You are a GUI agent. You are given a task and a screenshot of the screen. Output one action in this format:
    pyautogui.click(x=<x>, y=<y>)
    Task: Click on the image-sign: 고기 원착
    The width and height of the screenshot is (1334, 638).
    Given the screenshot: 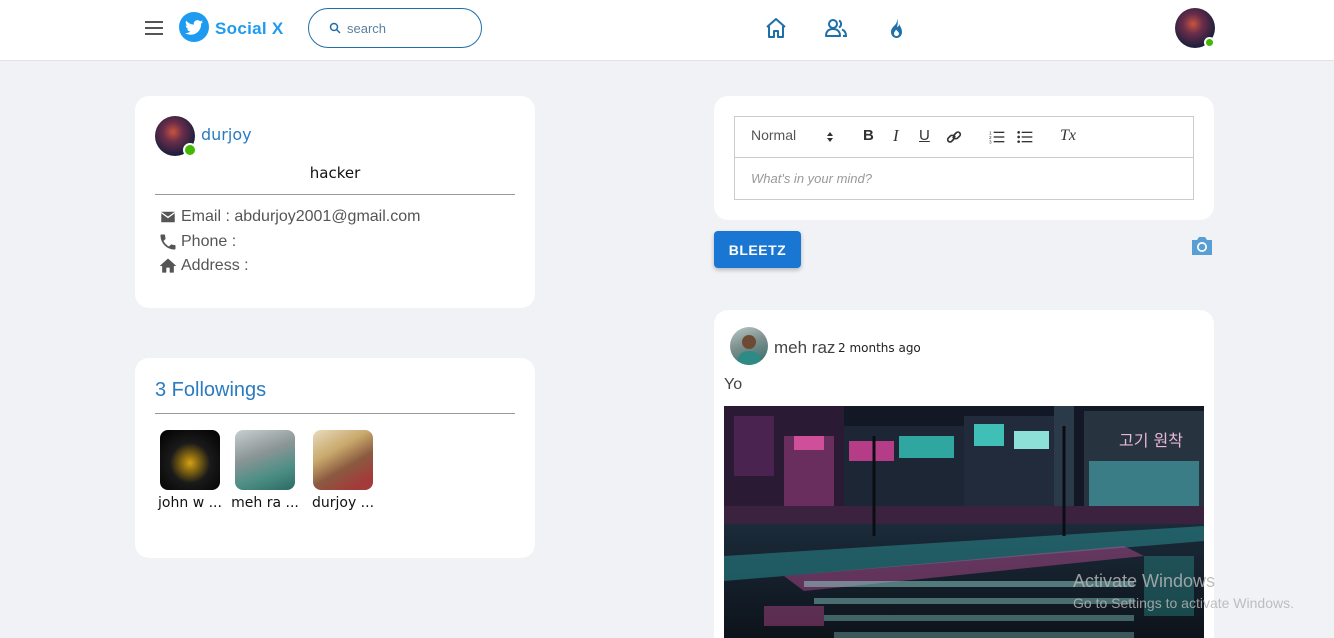 What is the action you would take?
    pyautogui.click(x=1151, y=440)
    